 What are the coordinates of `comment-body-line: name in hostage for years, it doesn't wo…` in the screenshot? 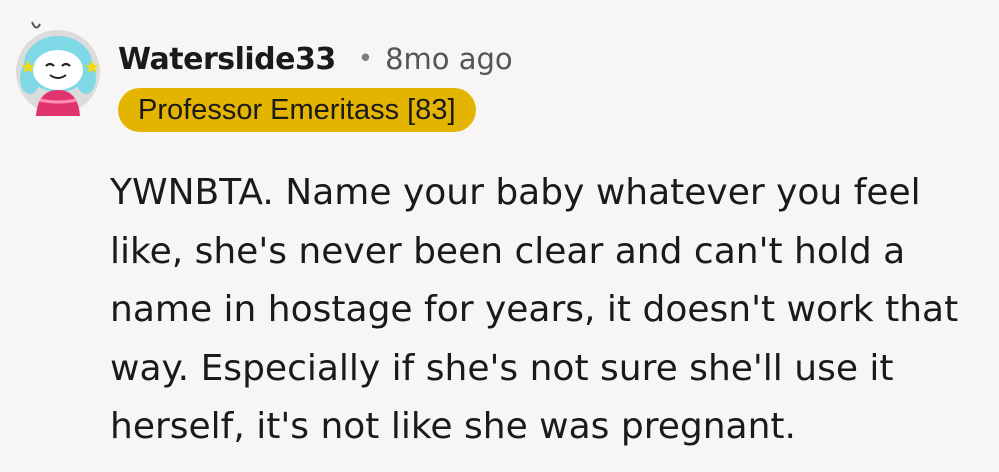 It's located at (534, 309).